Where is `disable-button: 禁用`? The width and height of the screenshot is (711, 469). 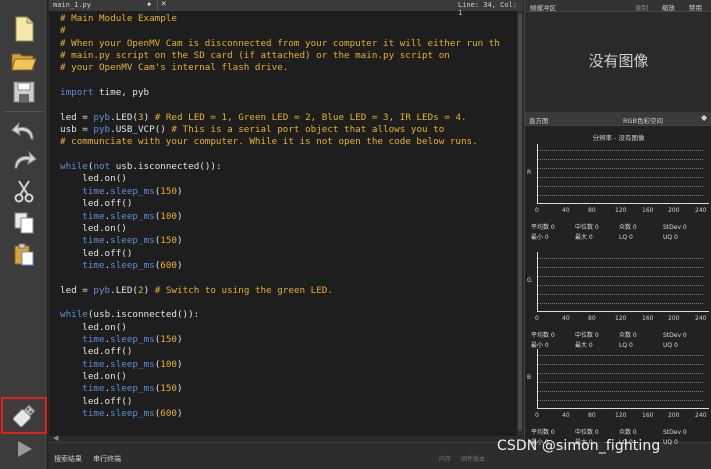
disable-button: 禁用 is located at coordinates (695, 7).